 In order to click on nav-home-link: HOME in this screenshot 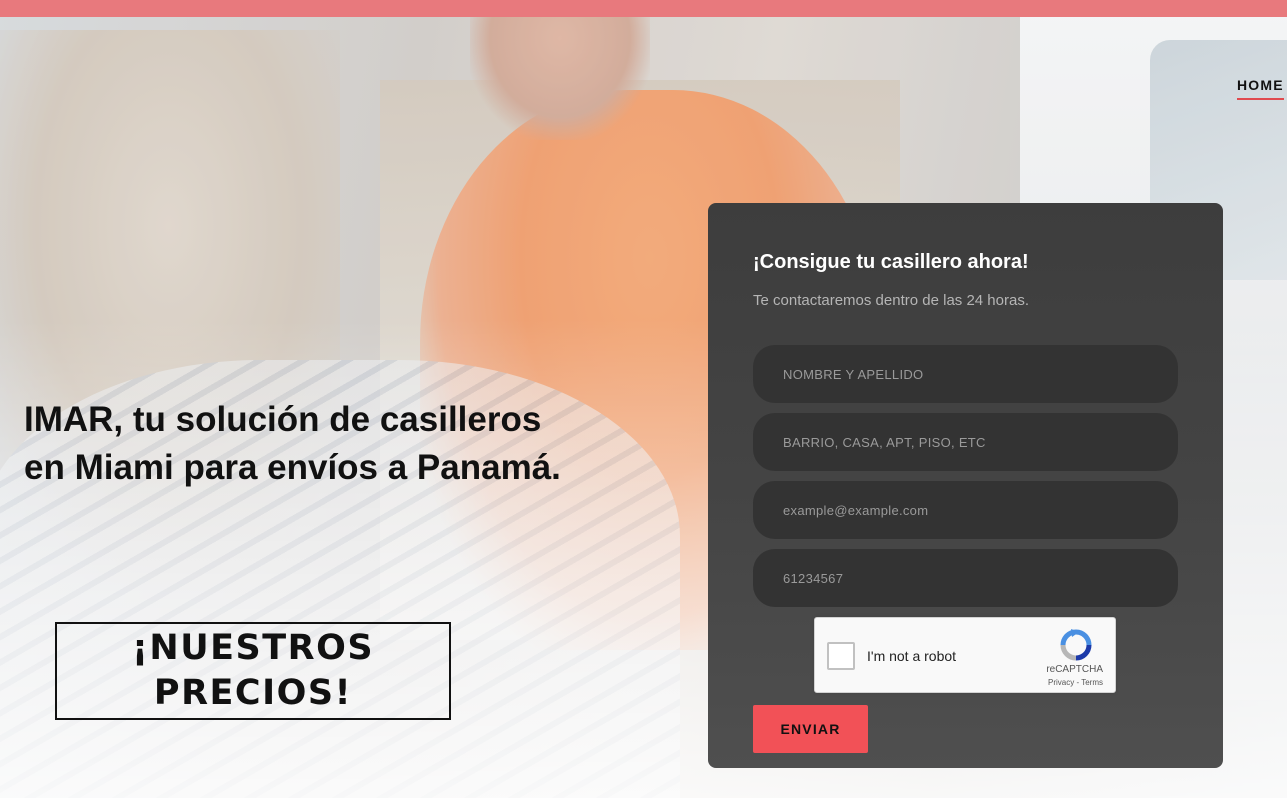, I will do `click(1260, 88)`.